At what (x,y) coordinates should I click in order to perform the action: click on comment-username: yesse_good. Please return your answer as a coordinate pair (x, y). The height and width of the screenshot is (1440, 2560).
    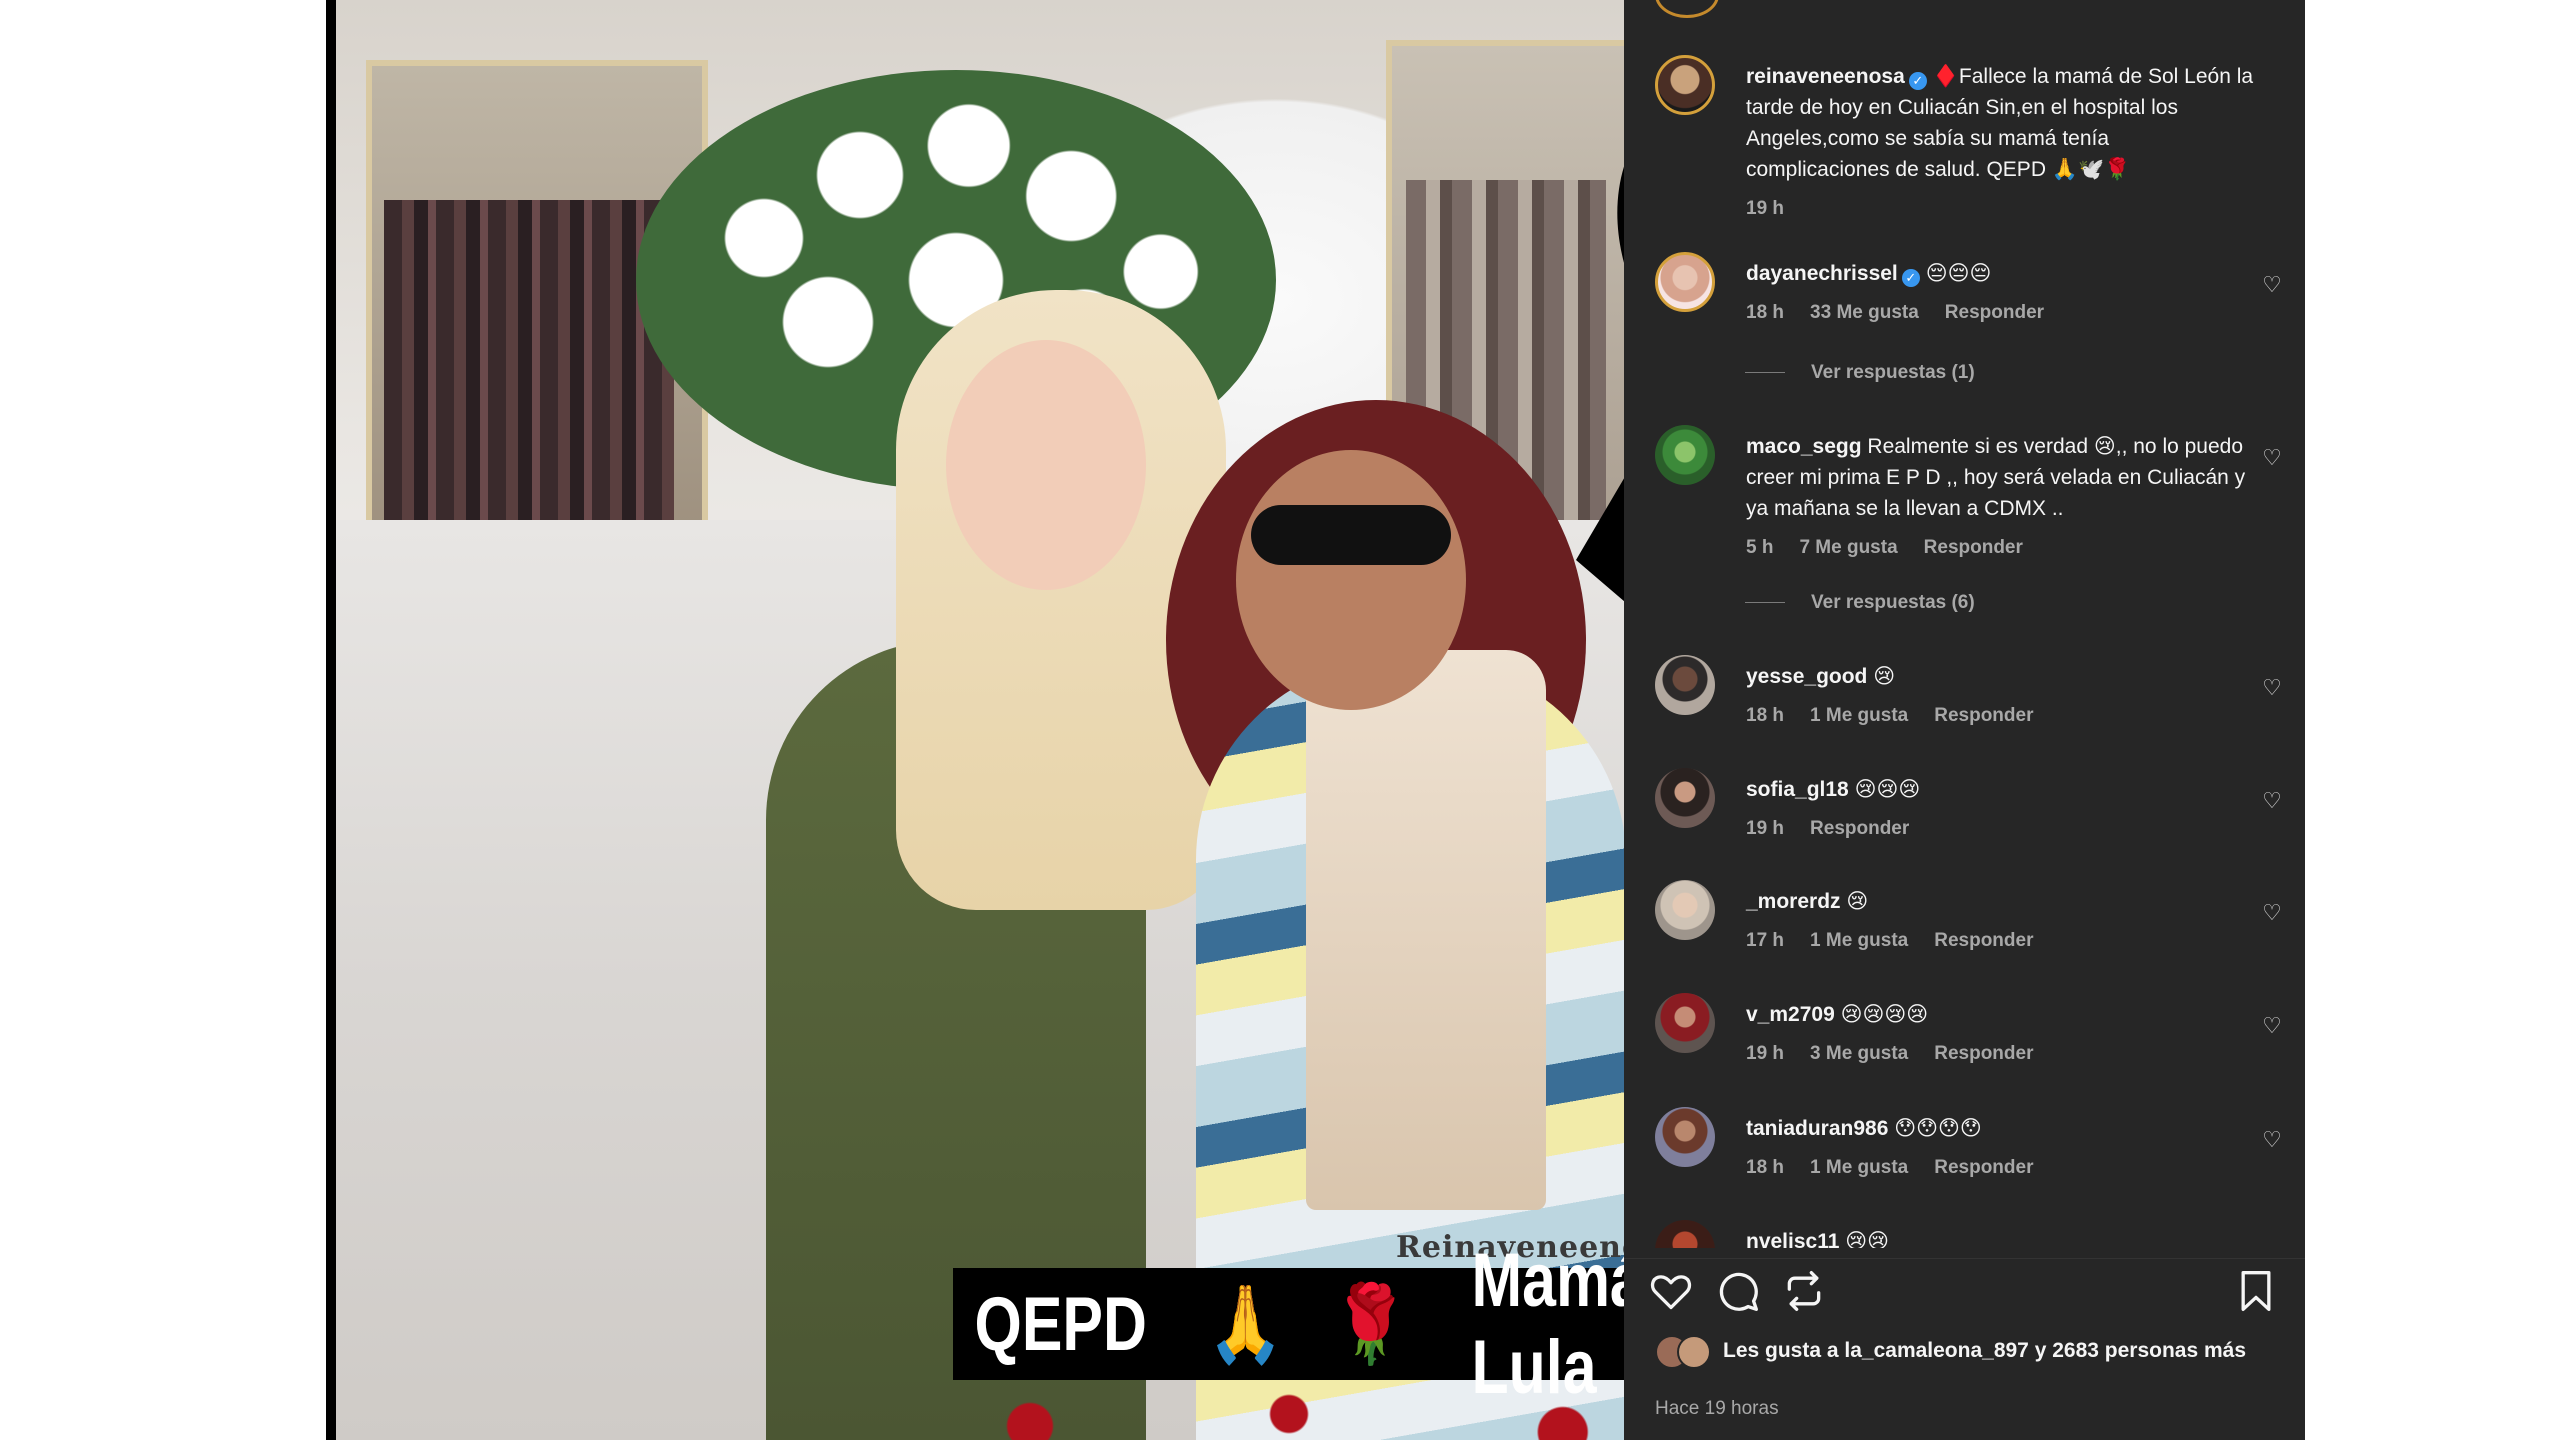
    Looking at the image, I should click on (1806, 676).